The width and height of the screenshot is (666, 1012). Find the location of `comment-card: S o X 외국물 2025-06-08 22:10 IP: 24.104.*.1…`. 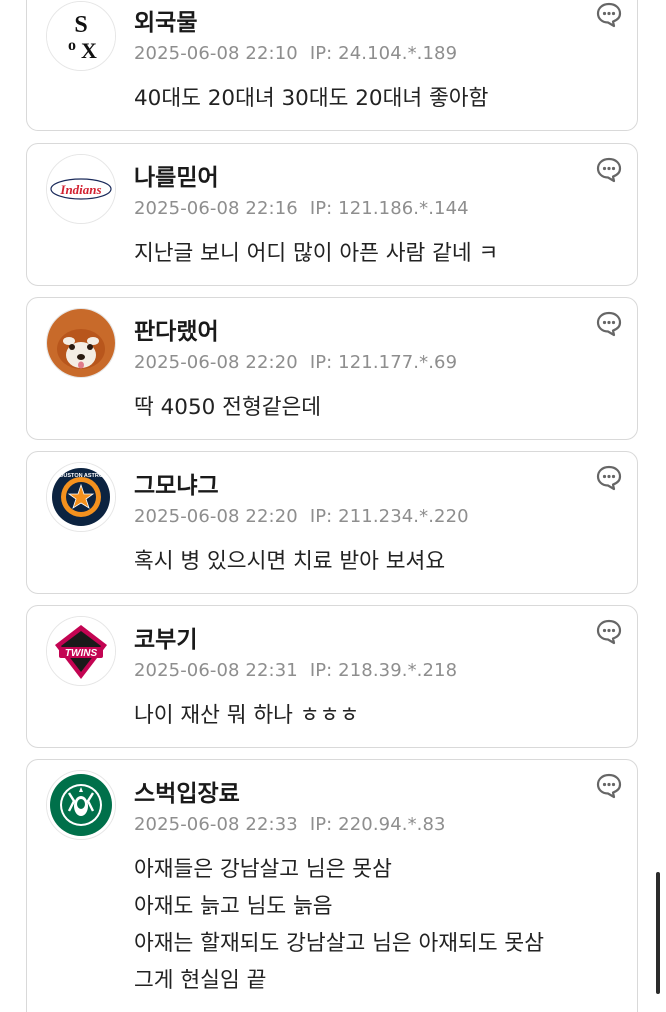

comment-card: S o X 외국물 2025-06-08 22:10 IP: 24.104.*.1… is located at coordinates (332, 65).